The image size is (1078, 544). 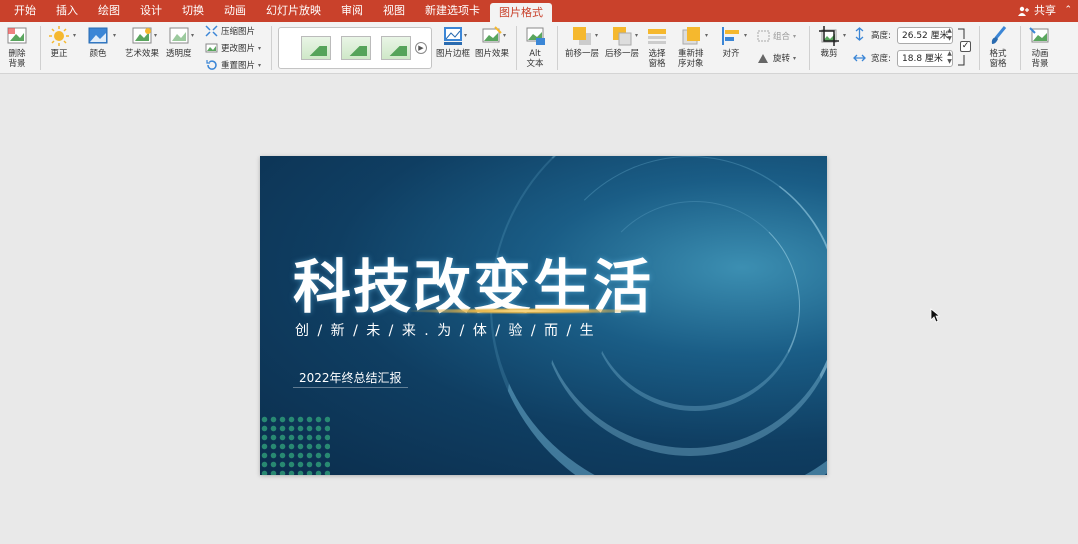 What do you see at coordinates (445, 330) in the screenshot?
I see `slide-subtitle: 创 / 新 / 未 / 来 . 为 / 体 / 验 / 而 / 生` at bounding box center [445, 330].